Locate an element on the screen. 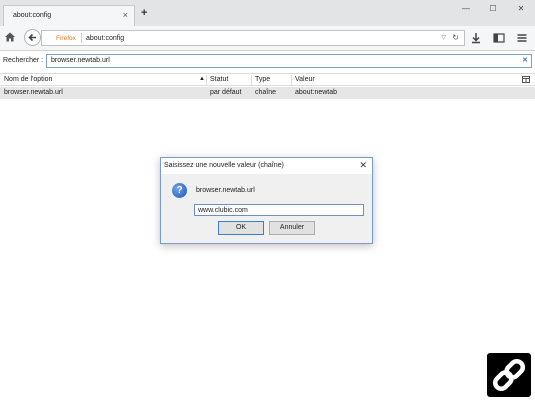  value-input: www.clubic.com is located at coordinates (279, 210).